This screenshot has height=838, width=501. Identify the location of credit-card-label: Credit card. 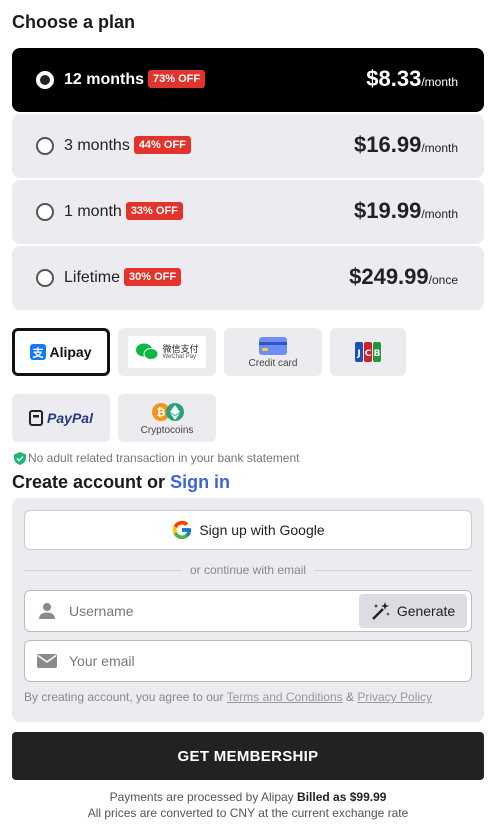
(273, 363).